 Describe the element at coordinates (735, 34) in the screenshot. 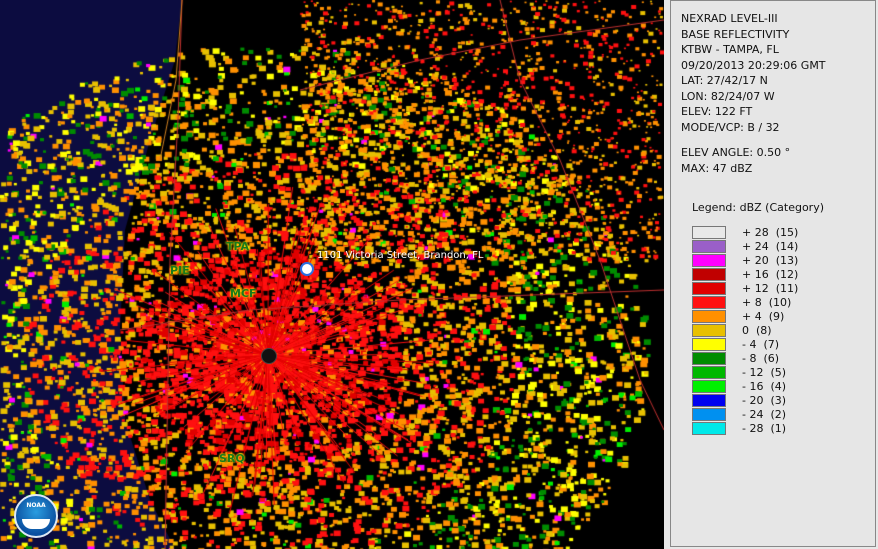

I see `product-type: BASE REFLECTIVITY` at that location.